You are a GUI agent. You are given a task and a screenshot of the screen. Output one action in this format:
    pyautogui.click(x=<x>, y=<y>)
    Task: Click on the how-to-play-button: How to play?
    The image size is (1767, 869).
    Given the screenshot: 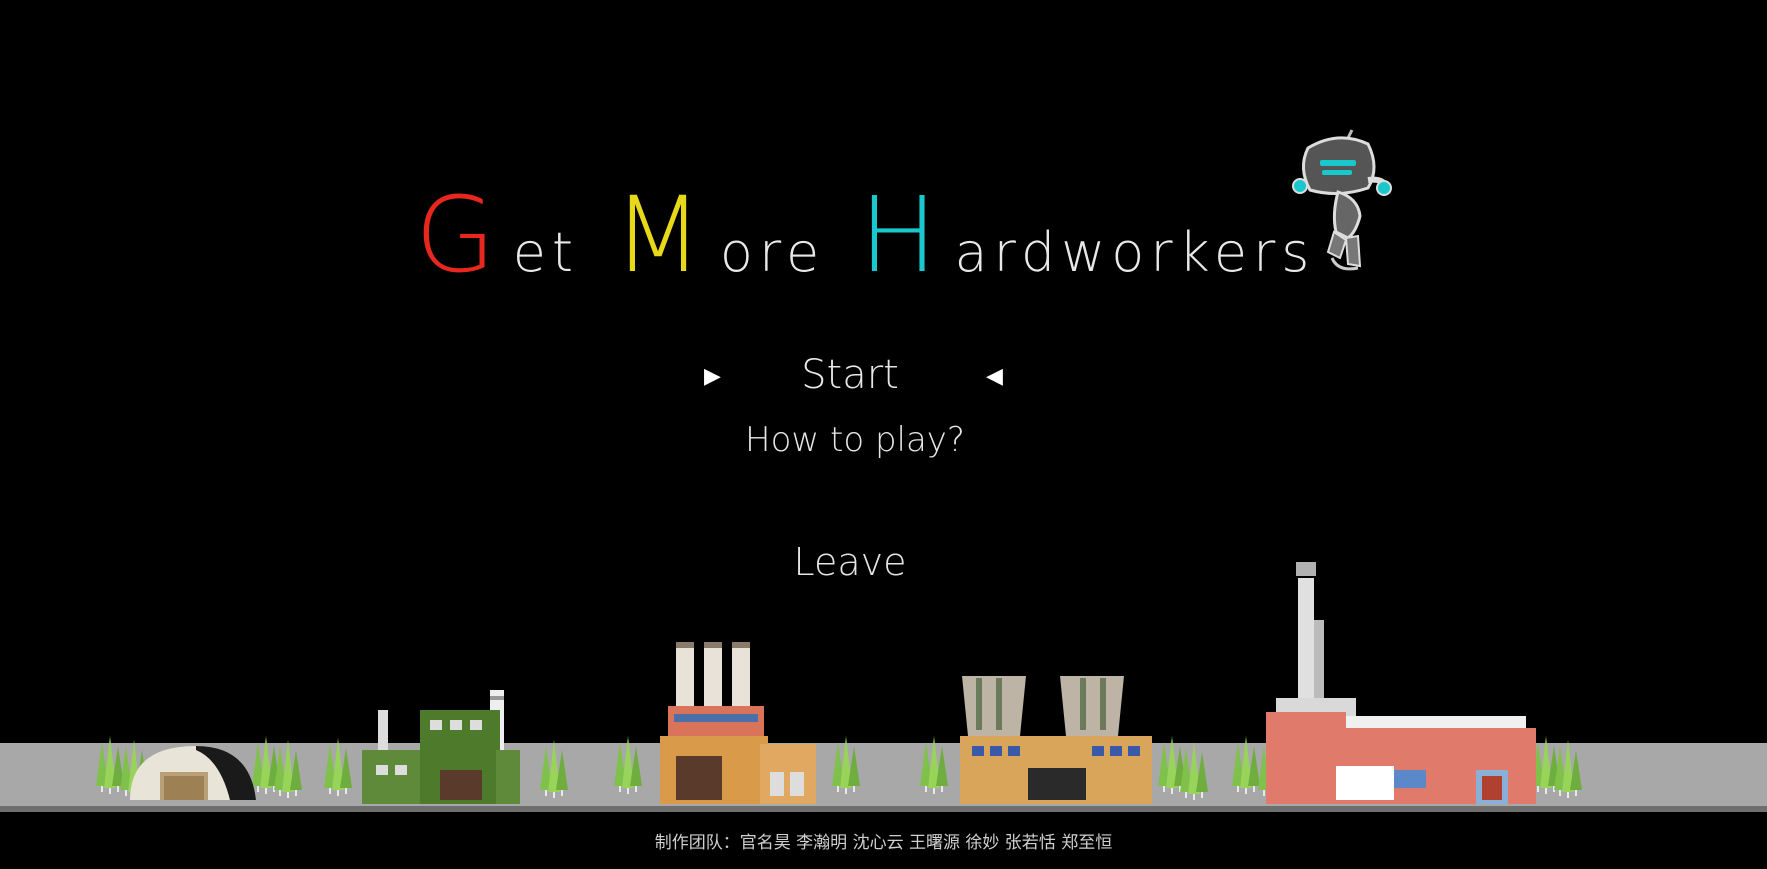 What is the action you would take?
    pyautogui.click(x=855, y=440)
    